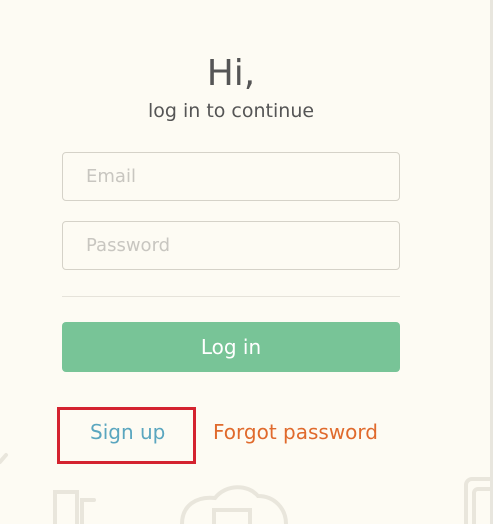  What do you see at coordinates (231, 296) in the screenshot?
I see `form-divider` at bounding box center [231, 296].